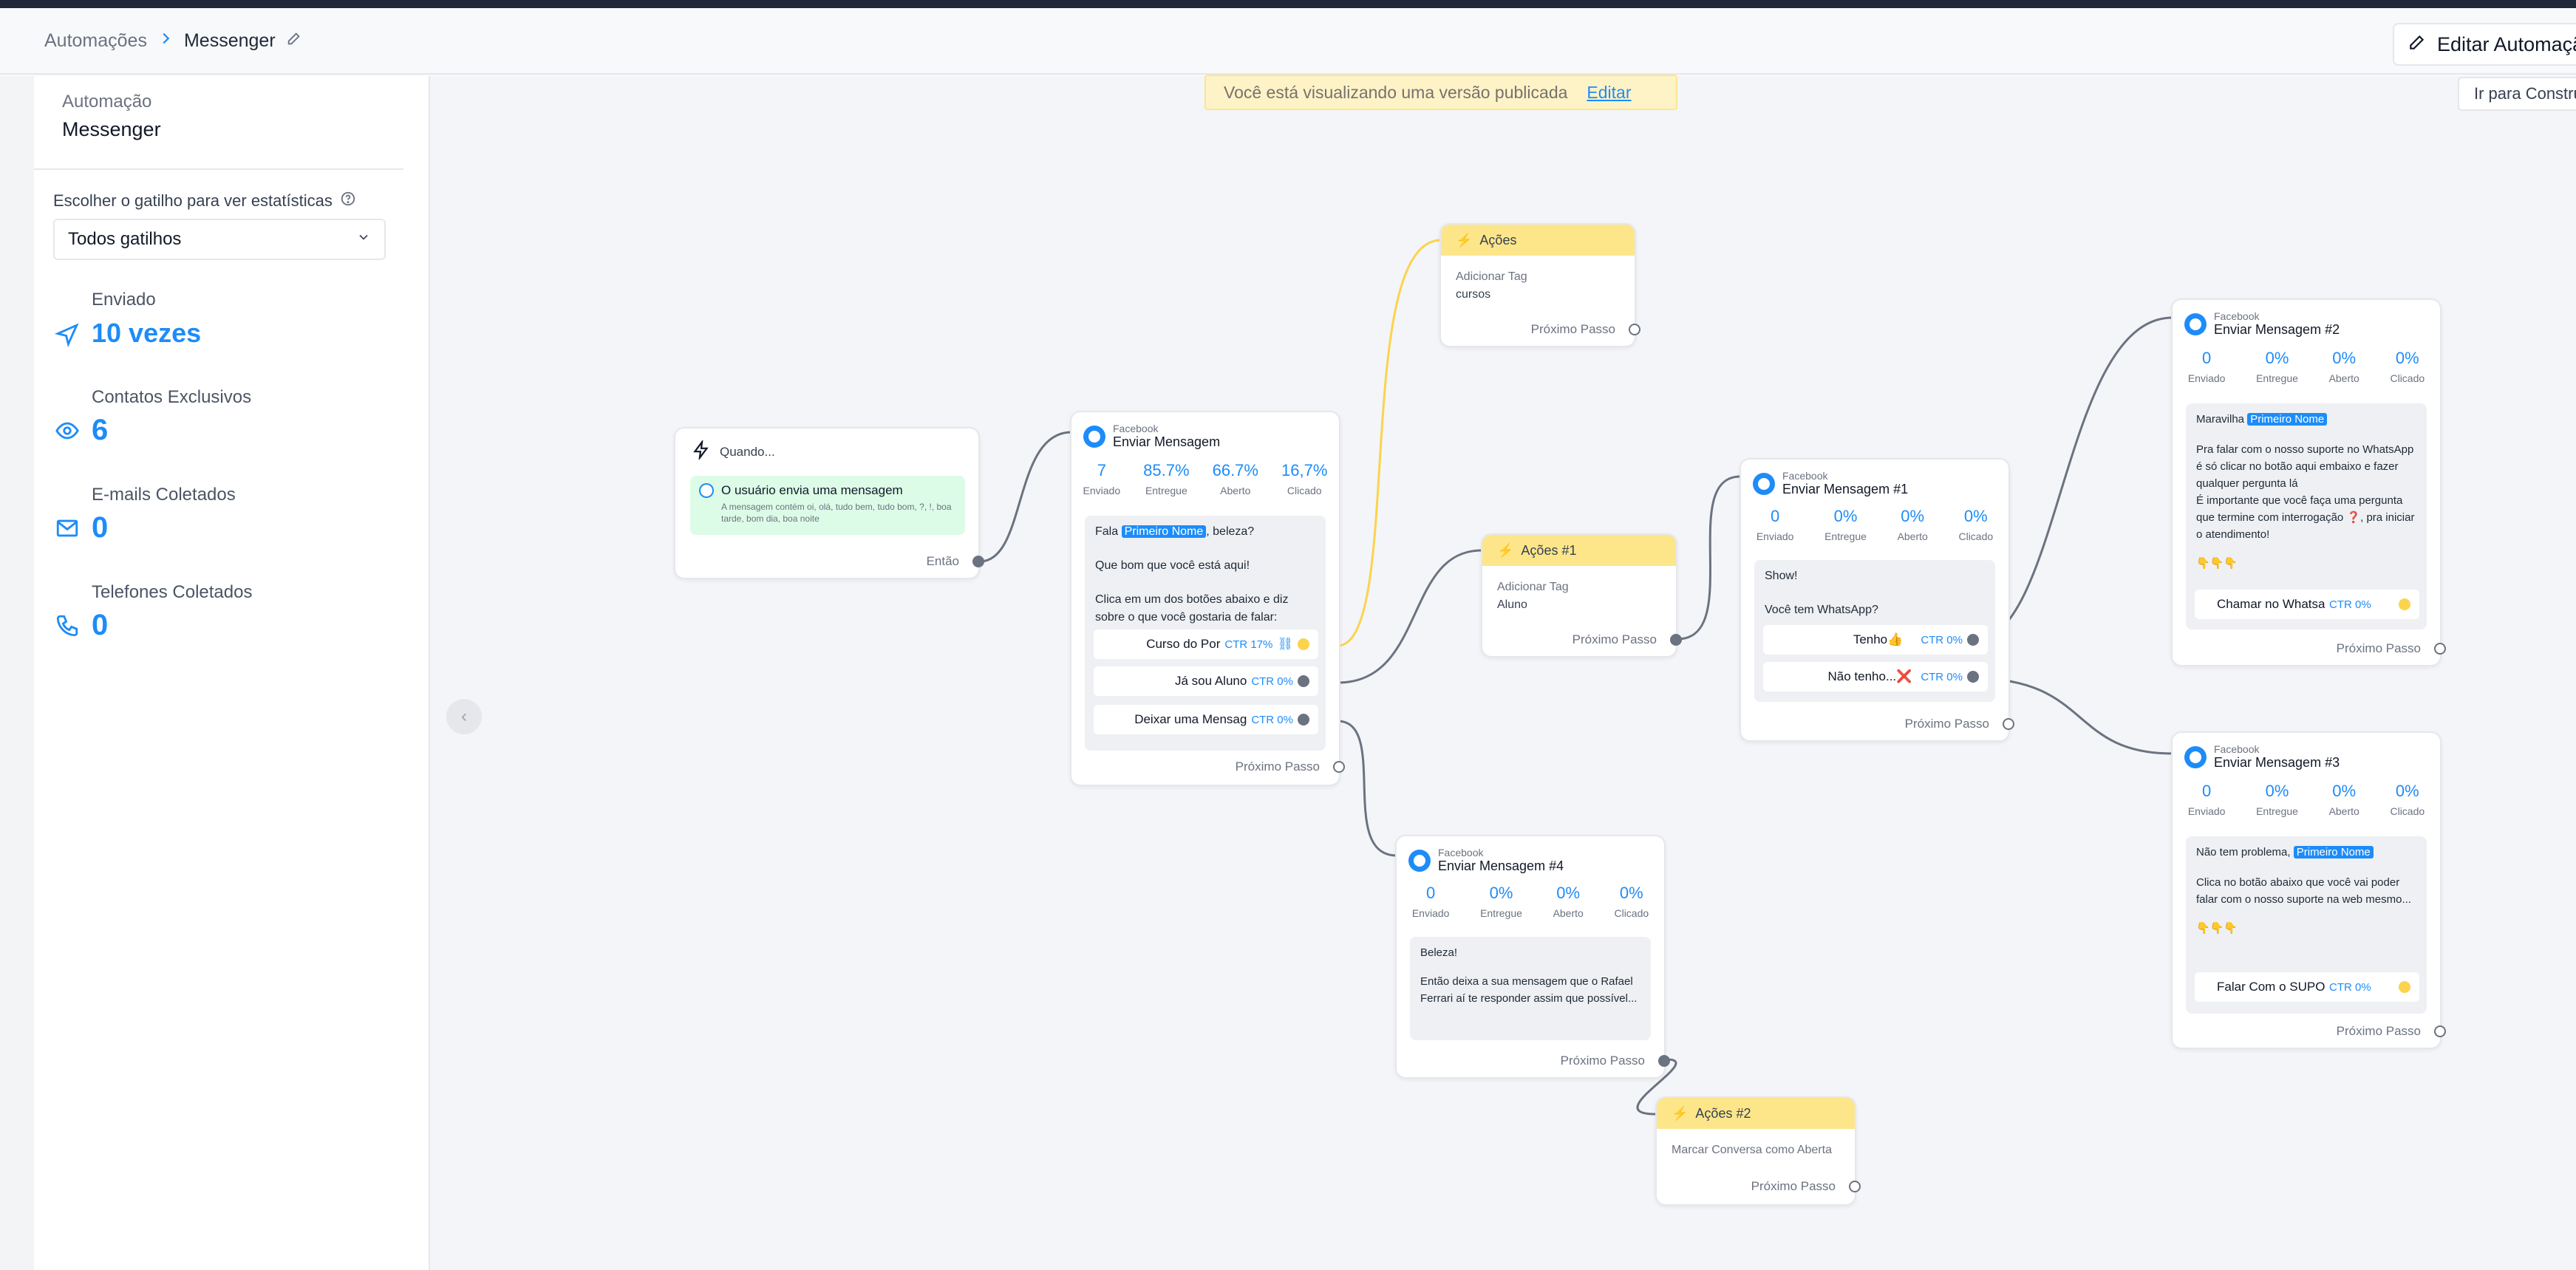 The image size is (2576, 1270). I want to click on stat-value: 16,7%, so click(1304, 470).